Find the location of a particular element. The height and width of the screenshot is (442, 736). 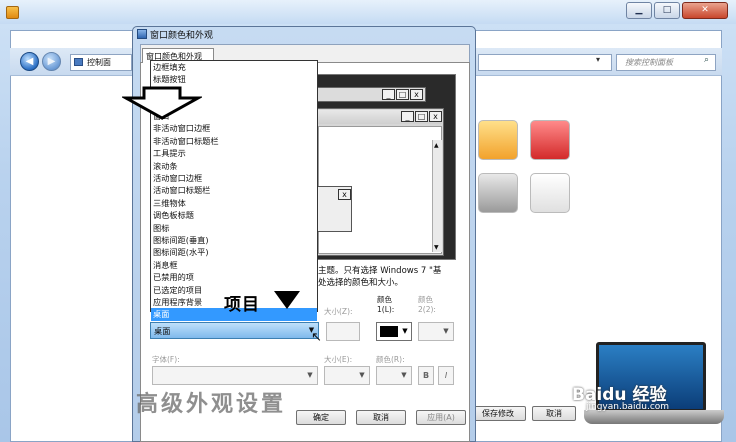

annotation-arrow-icon is located at coordinates (162, 103).